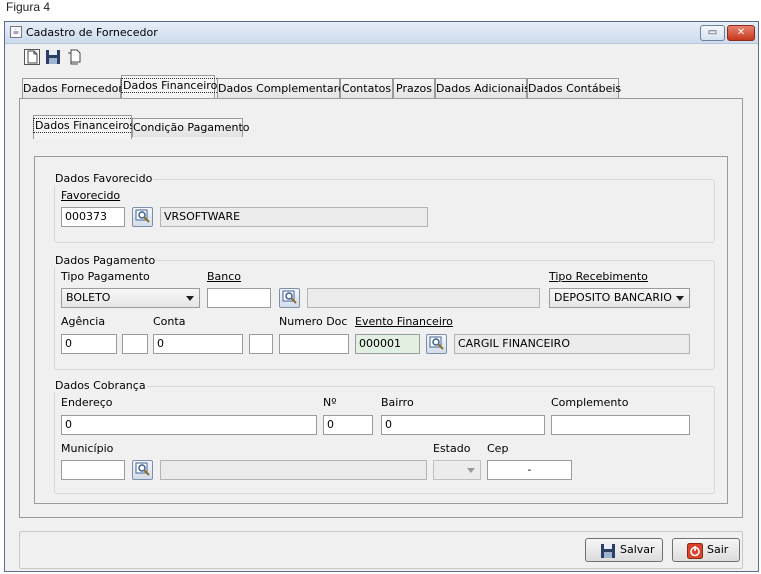 The width and height of the screenshot is (761, 574). I want to click on subtab-condicao-pagamento: Condição Pagamento, so click(191, 127).